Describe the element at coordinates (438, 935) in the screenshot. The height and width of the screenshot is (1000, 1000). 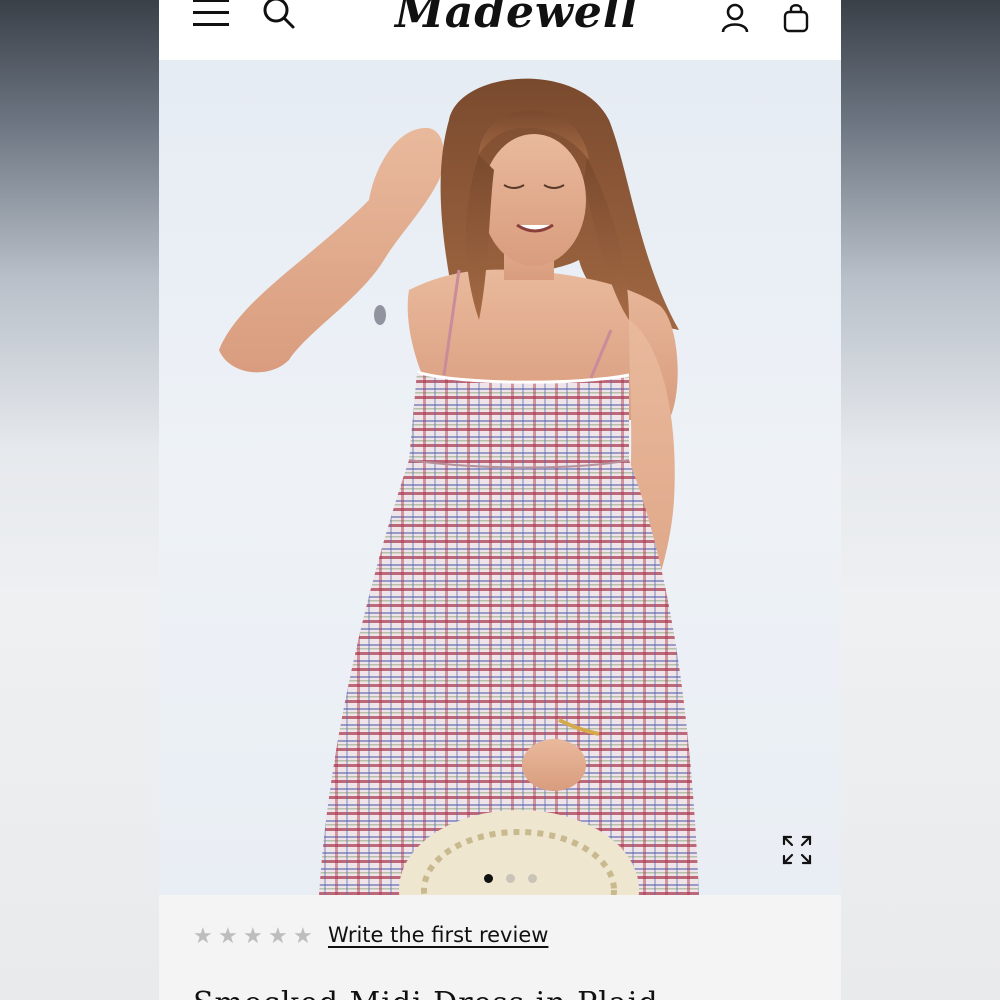
I see `write-review-link: Write the first review` at that location.